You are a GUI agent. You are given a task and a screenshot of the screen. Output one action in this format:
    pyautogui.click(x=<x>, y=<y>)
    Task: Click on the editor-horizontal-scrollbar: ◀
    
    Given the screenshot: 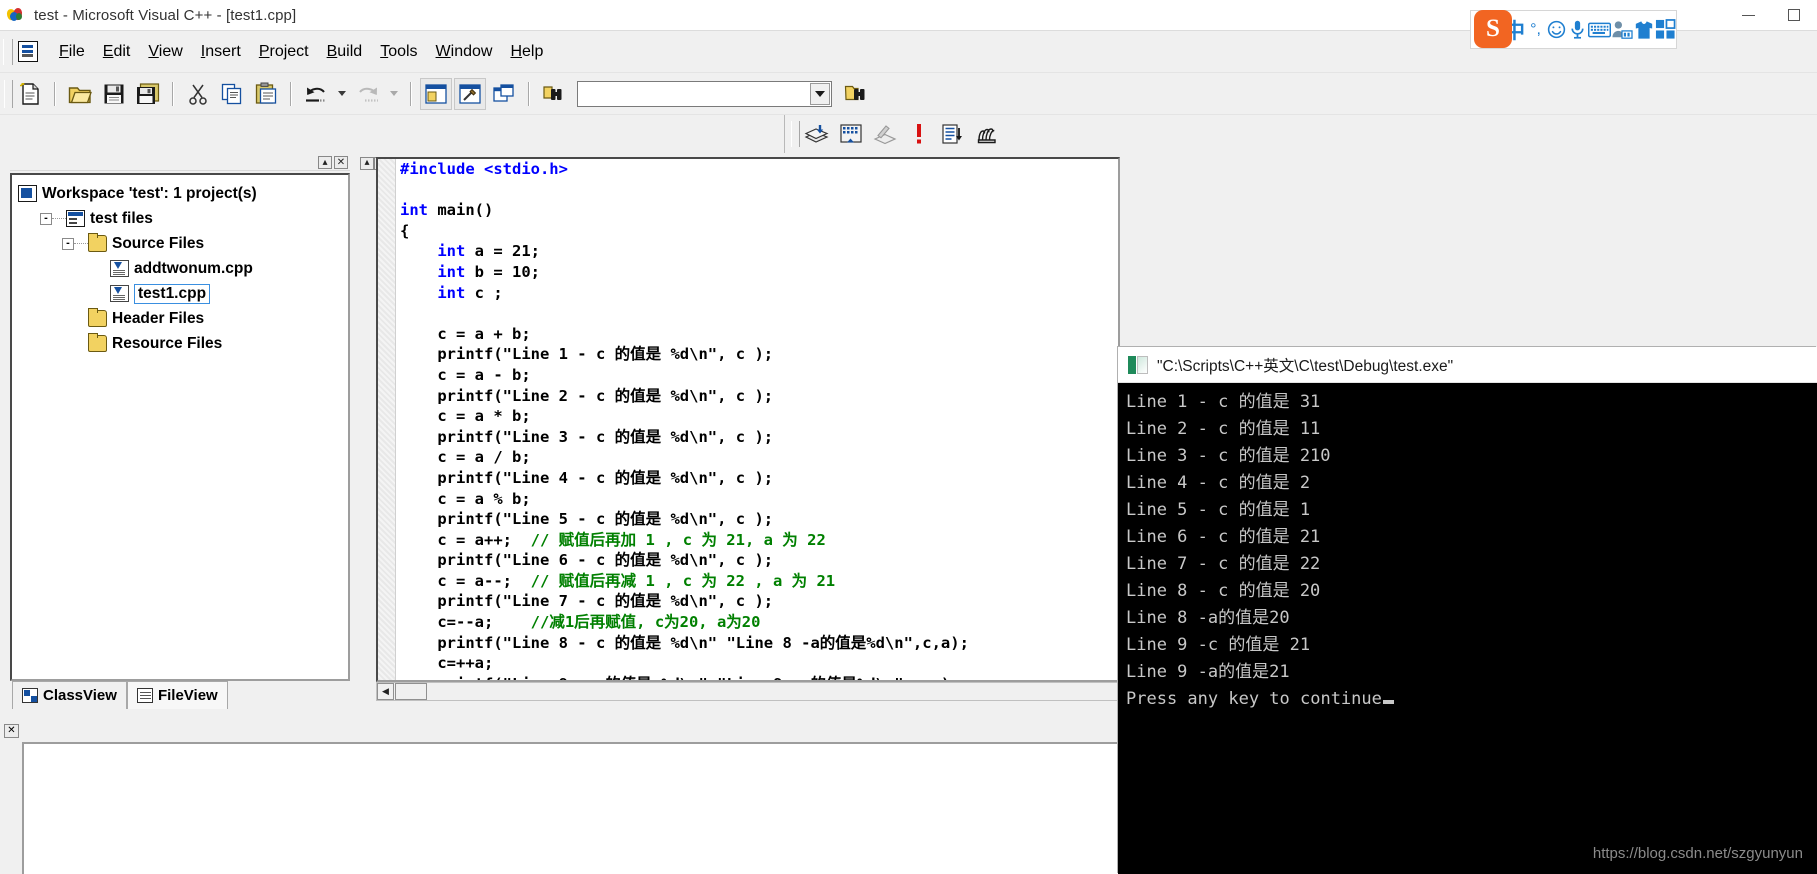 What is the action you would take?
    pyautogui.click(x=748, y=691)
    